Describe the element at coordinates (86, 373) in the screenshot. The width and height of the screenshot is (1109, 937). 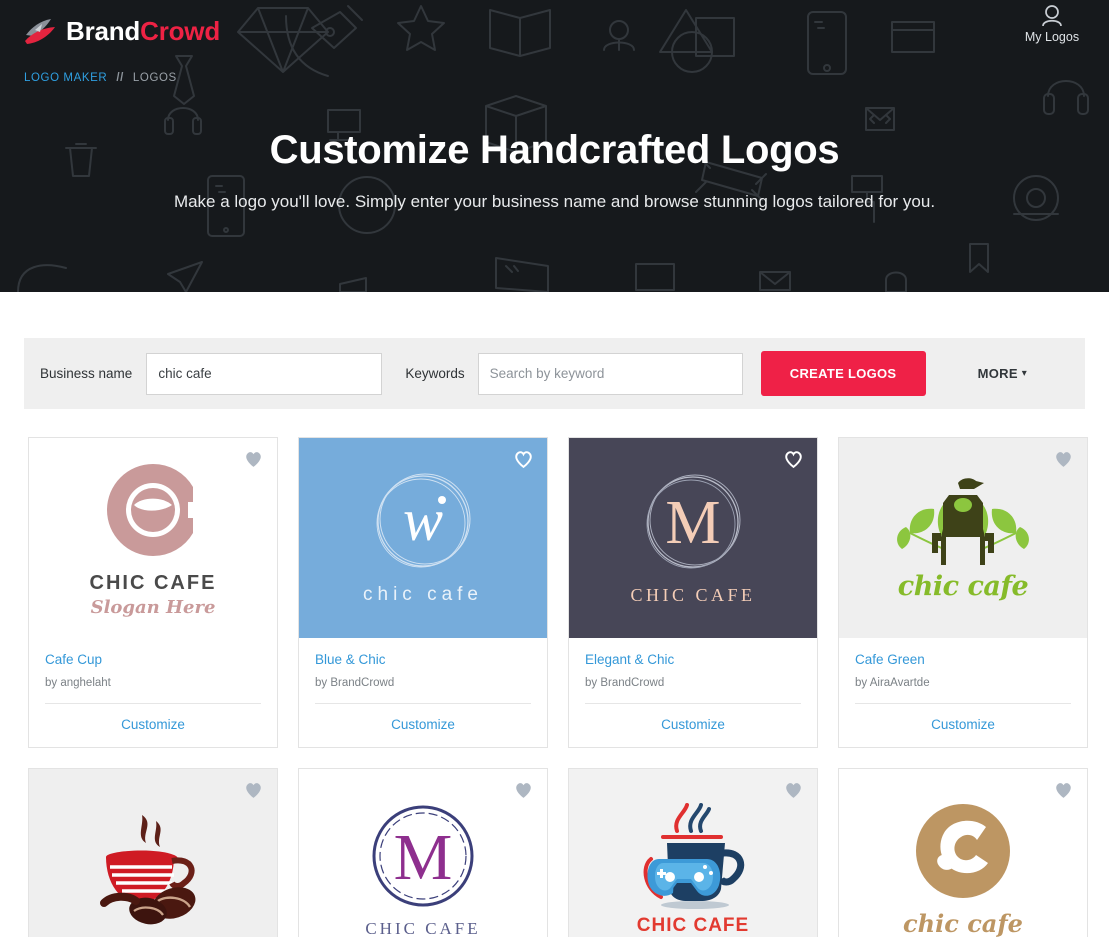
I see `business-name-label: Business name` at that location.